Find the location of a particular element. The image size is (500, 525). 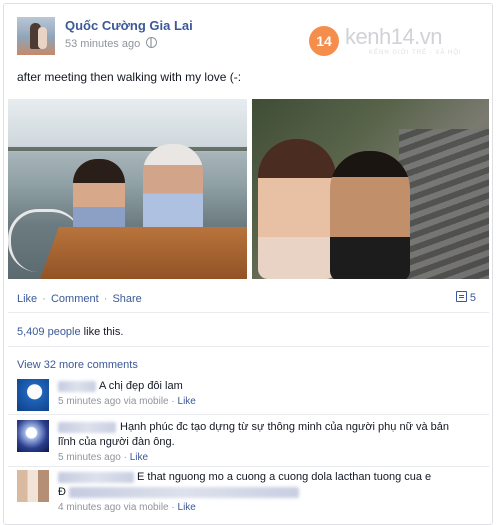

shoreline is located at coordinates (127, 149).